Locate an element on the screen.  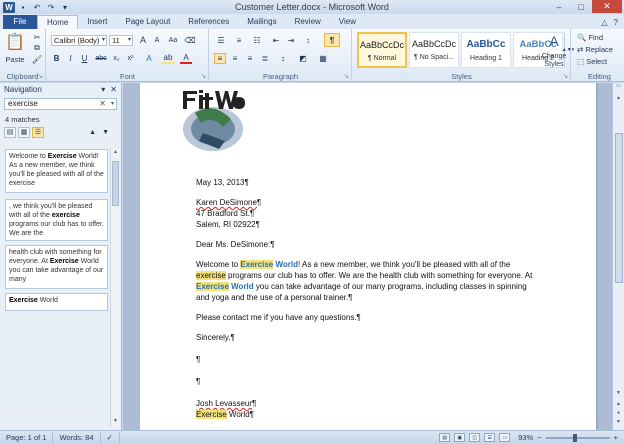
align-center-icon: ≡ is located at coordinates (235, 58).